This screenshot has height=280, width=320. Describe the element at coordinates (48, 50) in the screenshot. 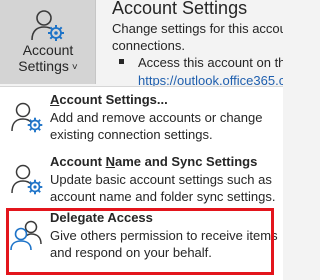

I see `account-settings-label-line1: Account` at that location.